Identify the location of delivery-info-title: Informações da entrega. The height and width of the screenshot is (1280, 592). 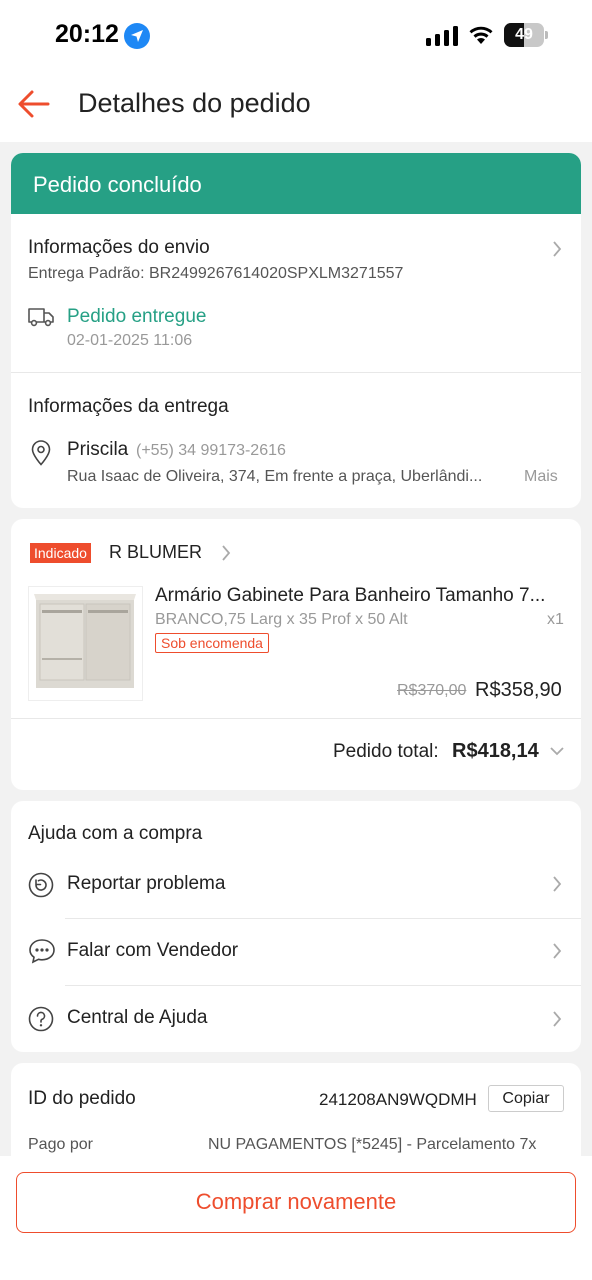
(128, 406).